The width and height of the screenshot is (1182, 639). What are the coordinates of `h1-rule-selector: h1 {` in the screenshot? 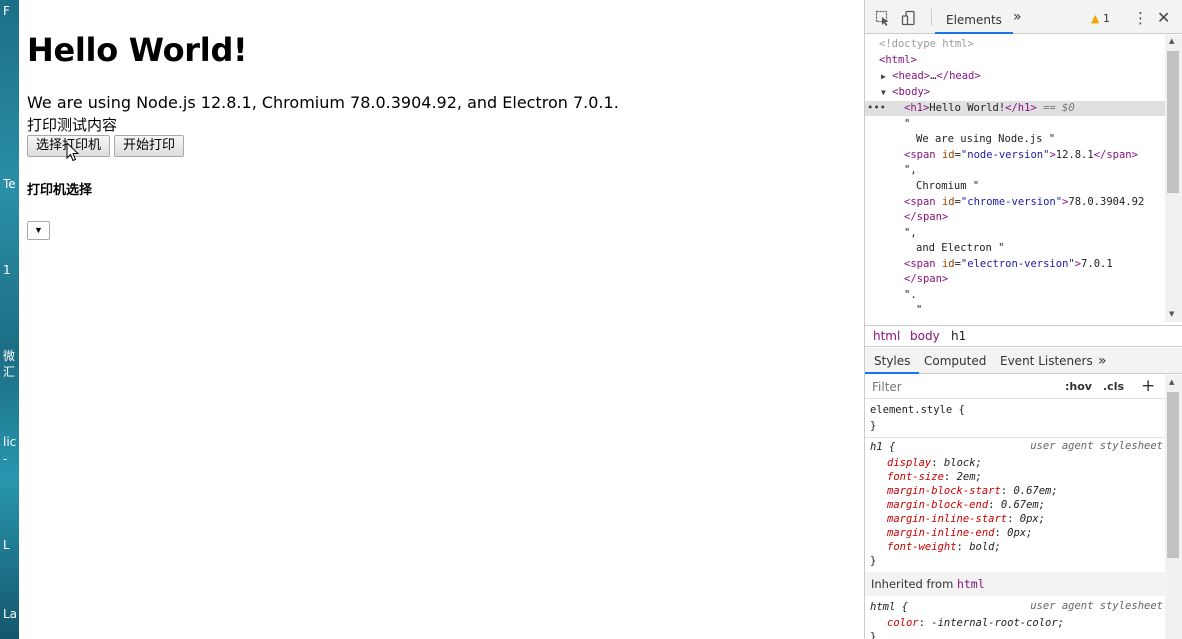 It's located at (882, 447).